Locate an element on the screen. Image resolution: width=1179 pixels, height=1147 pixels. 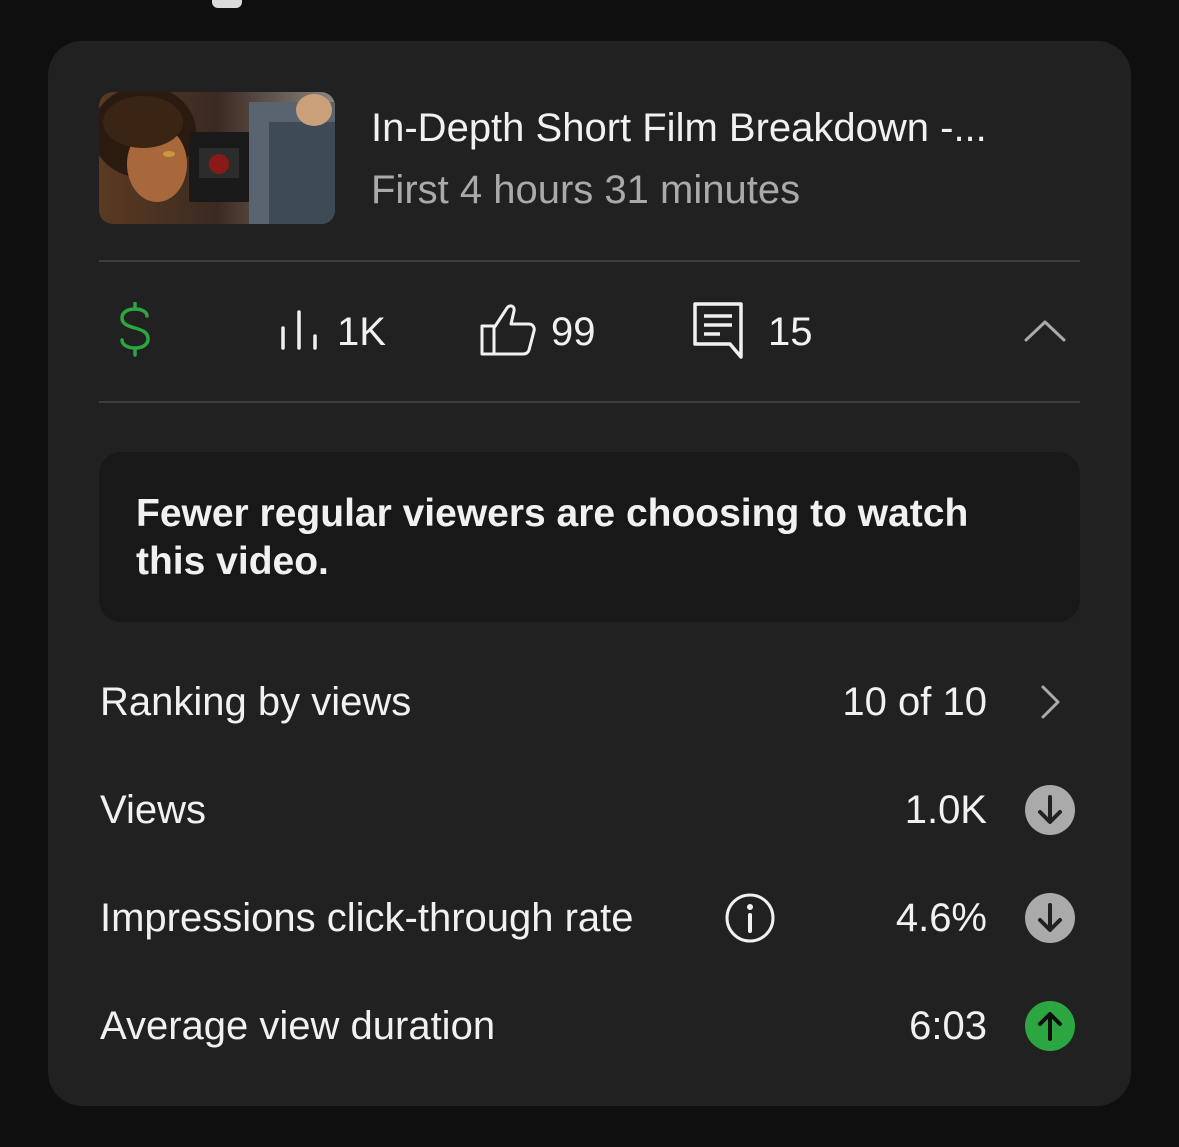
ranking-row: Ranking by views 10 of 10 is located at coordinates (589, 702).